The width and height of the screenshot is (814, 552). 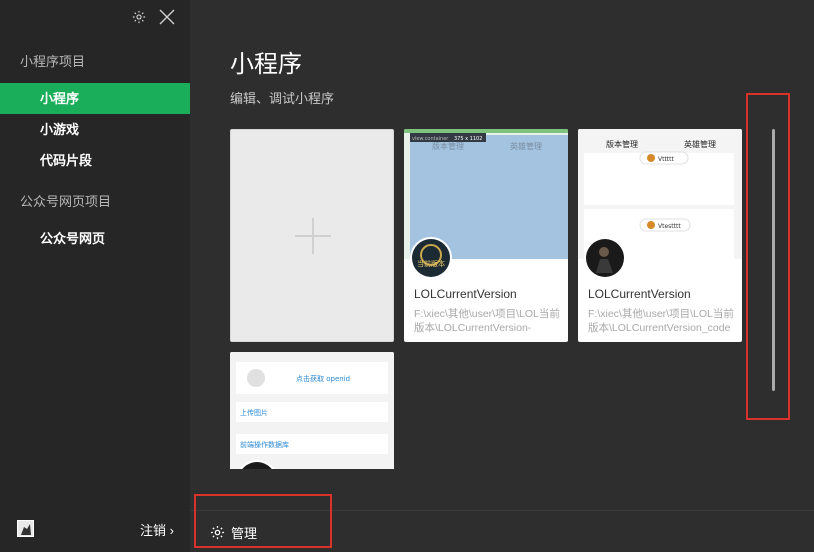 What do you see at coordinates (157, 529) in the screenshot?
I see `logout-link: 注销 ›` at bounding box center [157, 529].